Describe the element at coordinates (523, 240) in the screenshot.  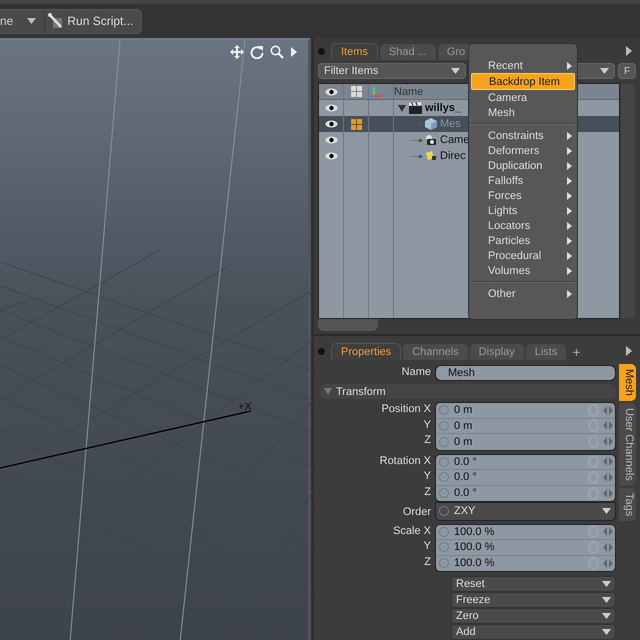
I see `menu-item: Particles` at that location.